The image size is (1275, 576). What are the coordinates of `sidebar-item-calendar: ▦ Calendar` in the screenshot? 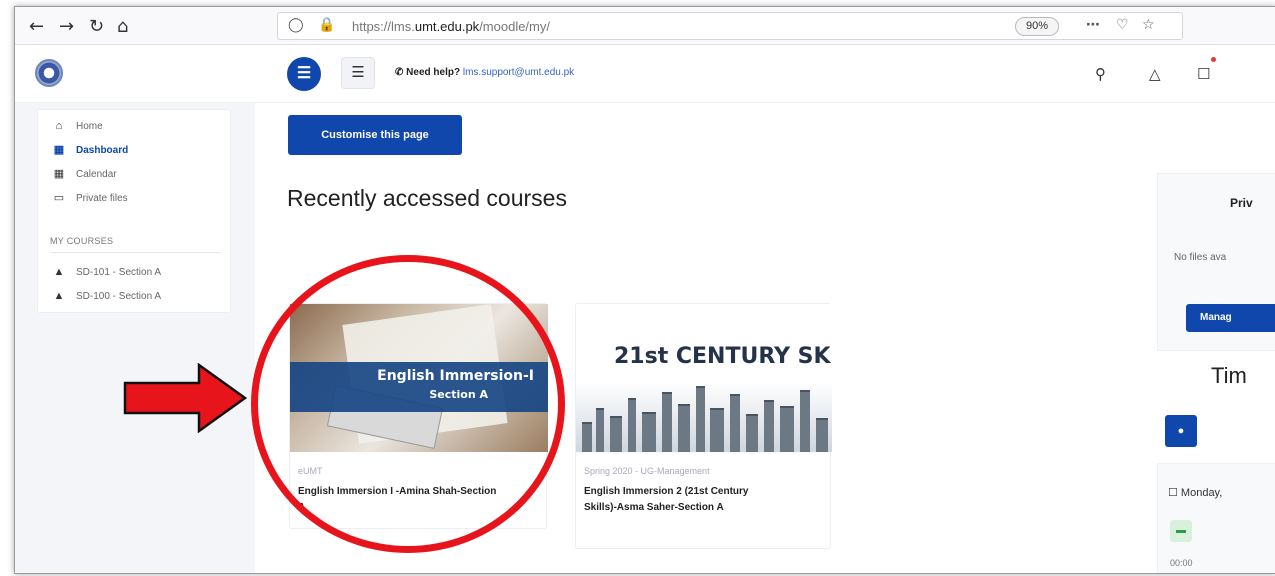 It's located at (83, 174).